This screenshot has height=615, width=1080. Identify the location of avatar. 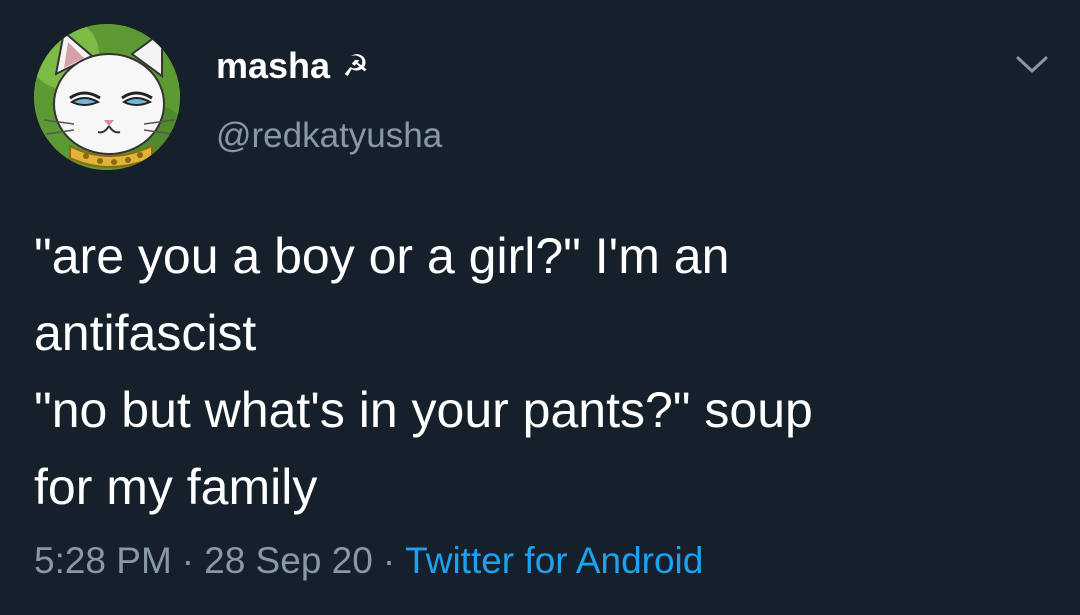
(107, 97).